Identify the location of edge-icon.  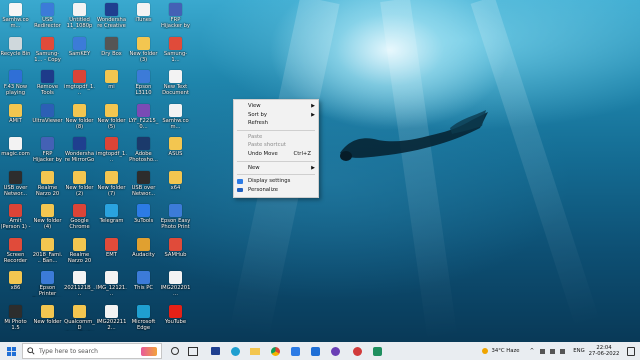
(235, 351).